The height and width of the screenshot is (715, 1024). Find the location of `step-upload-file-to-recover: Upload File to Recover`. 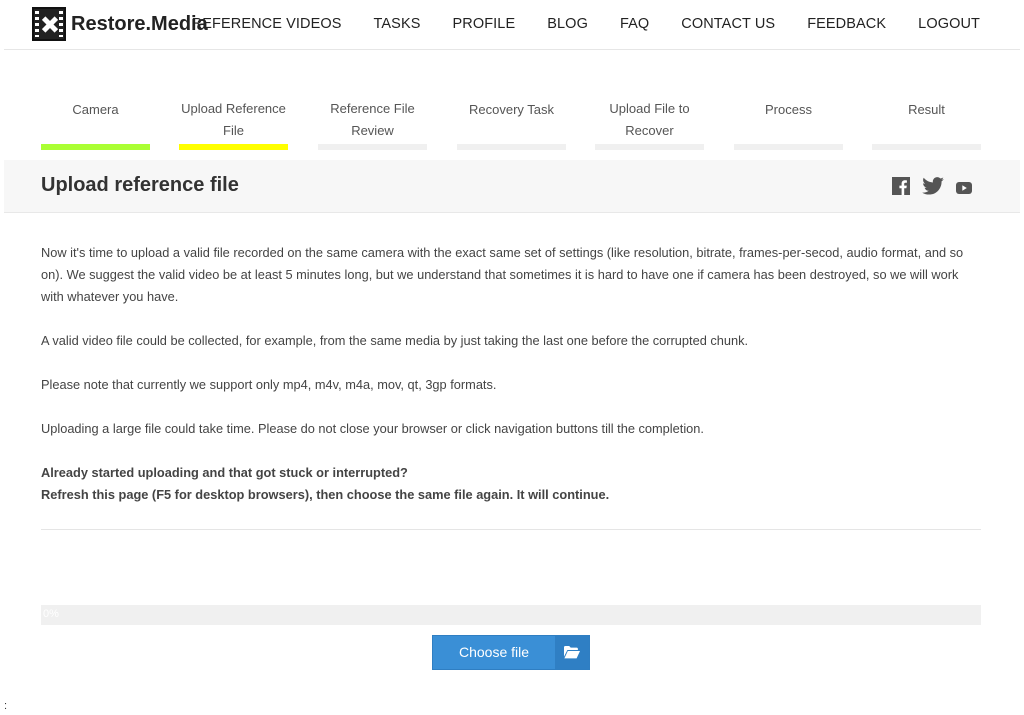

step-upload-file-to-recover: Upload File to Recover is located at coordinates (649, 124).